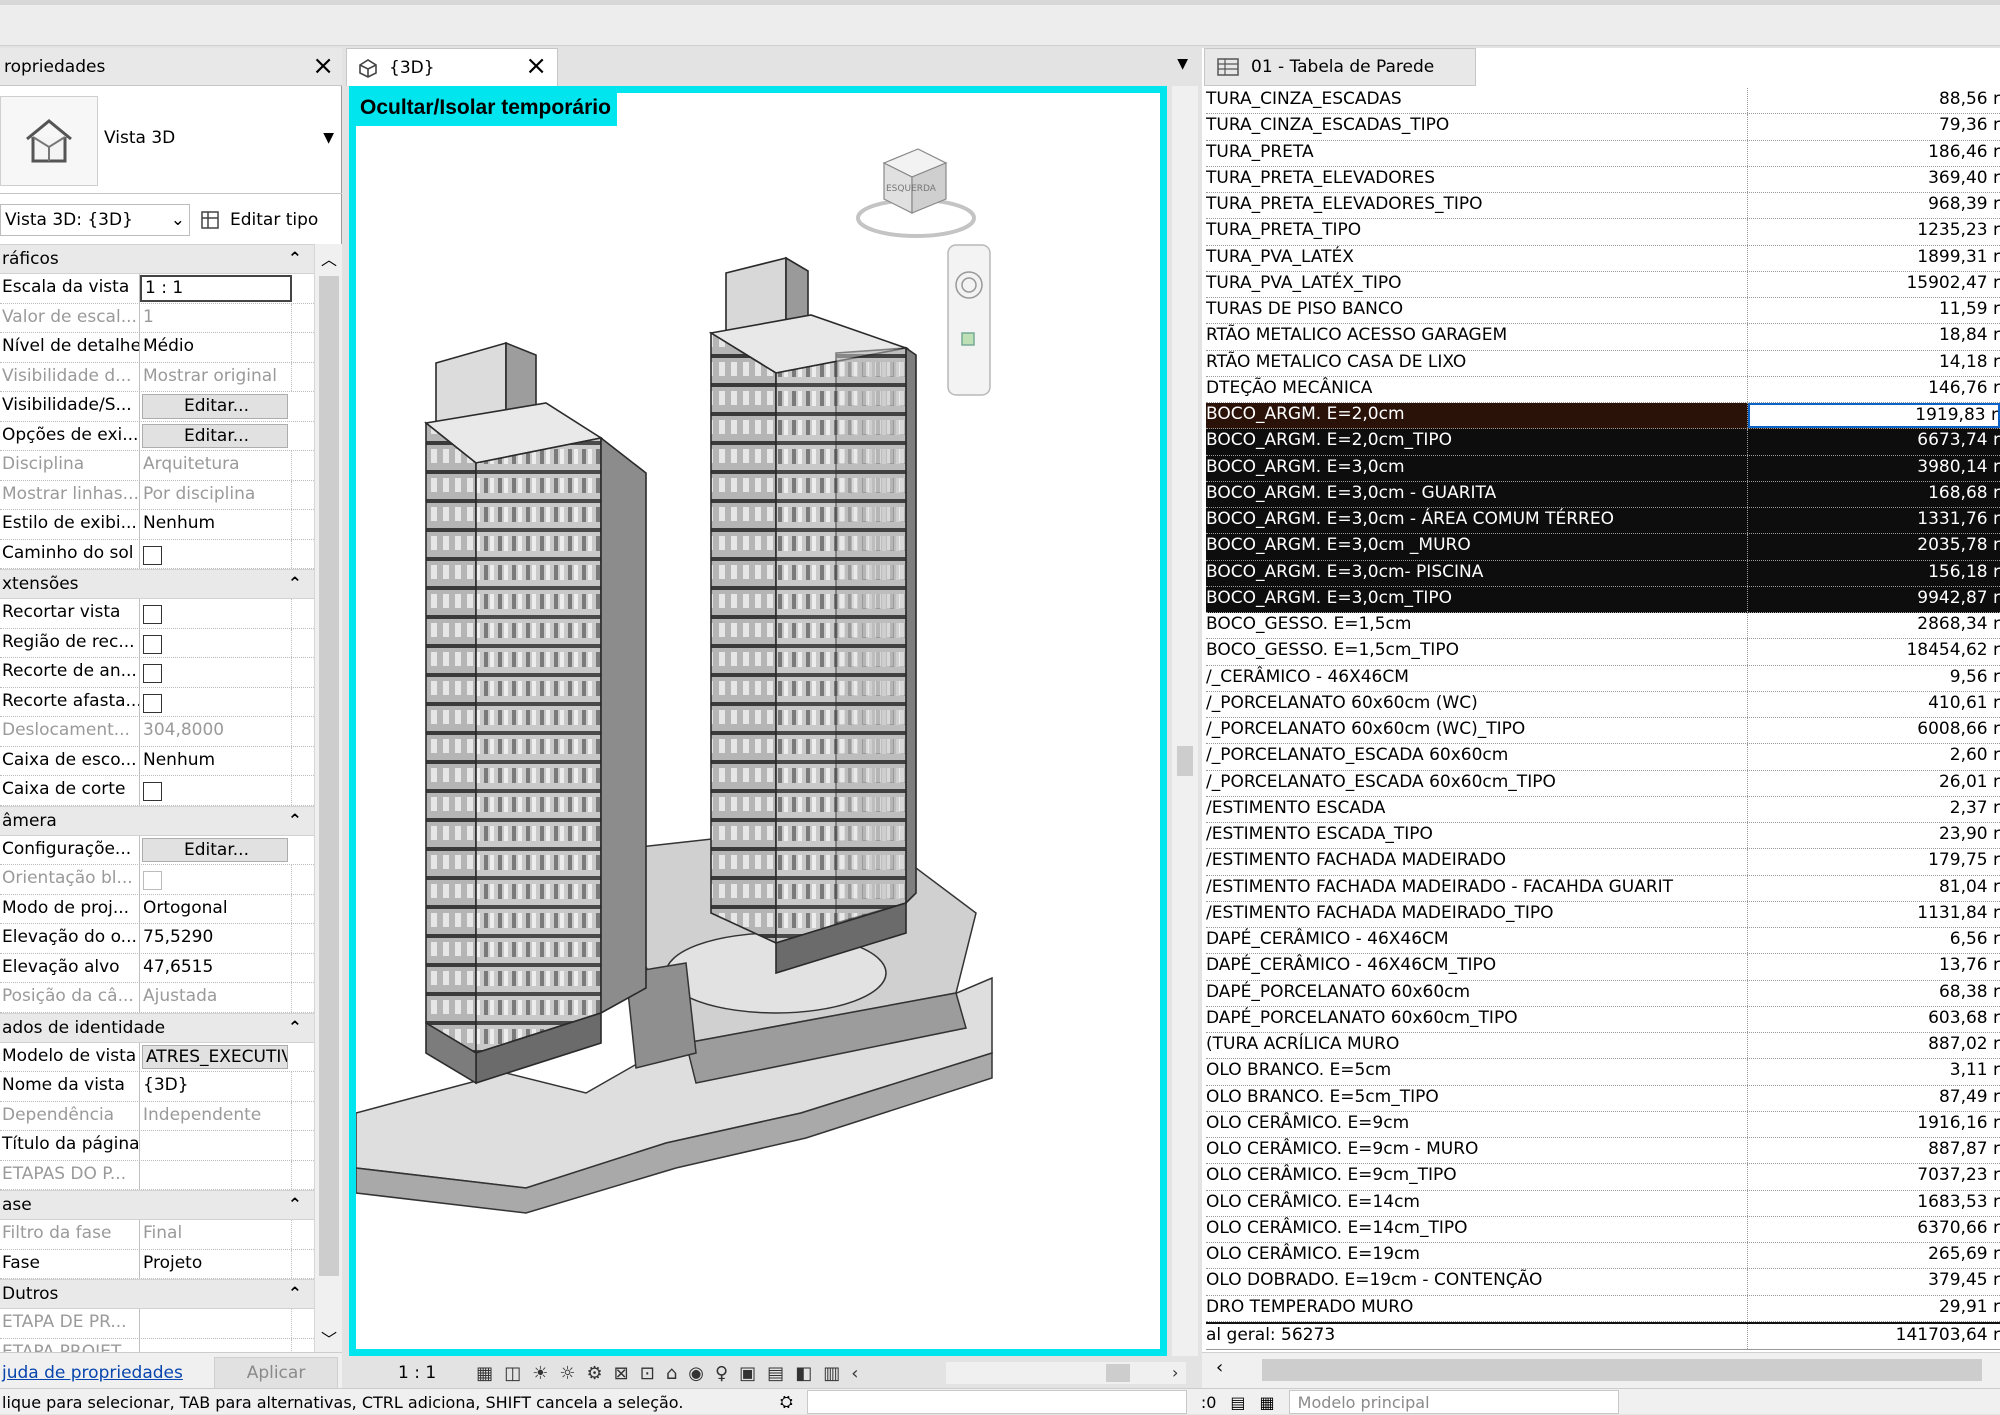 Image resolution: width=2000 pixels, height=1415 pixels. Describe the element at coordinates (1603, 573) in the screenshot. I see `schedule-row: BOCO_ARGM. E=3,0cm- PISCINA 156,18 r` at that location.